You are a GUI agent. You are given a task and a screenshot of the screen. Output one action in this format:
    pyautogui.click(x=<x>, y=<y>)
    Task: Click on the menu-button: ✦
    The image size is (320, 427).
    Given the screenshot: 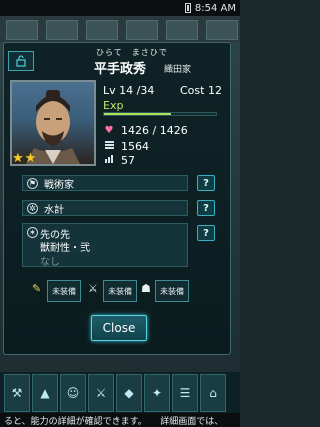 What is the action you would take?
    pyautogui.click(x=157, y=393)
    